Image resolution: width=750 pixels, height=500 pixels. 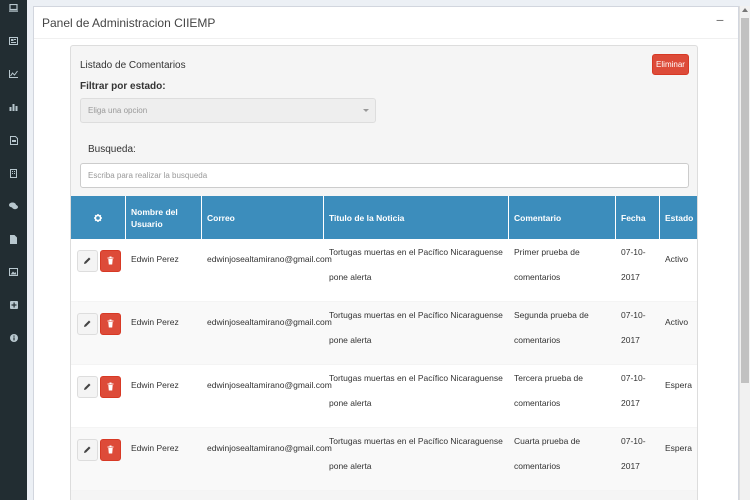 What do you see at coordinates (13, 239) in the screenshot?
I see `file-icon` at bounding box center [13, 239].